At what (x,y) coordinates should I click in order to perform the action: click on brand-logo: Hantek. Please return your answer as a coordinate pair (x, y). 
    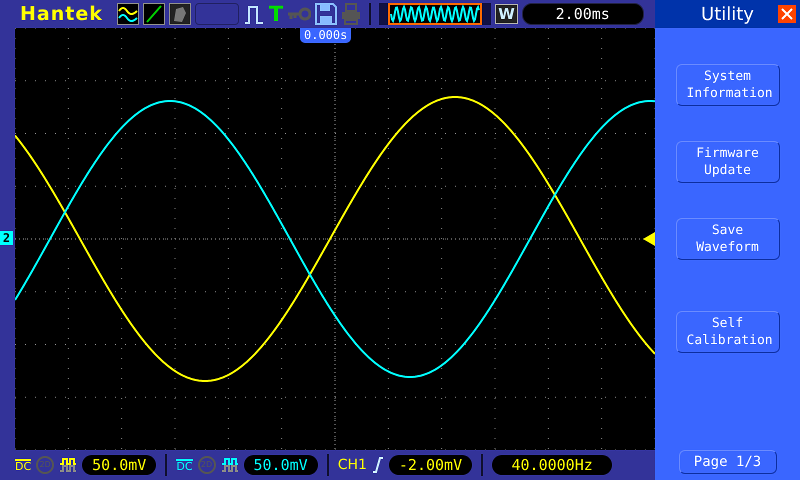
    Looking at the image, I should click on (61, 14).